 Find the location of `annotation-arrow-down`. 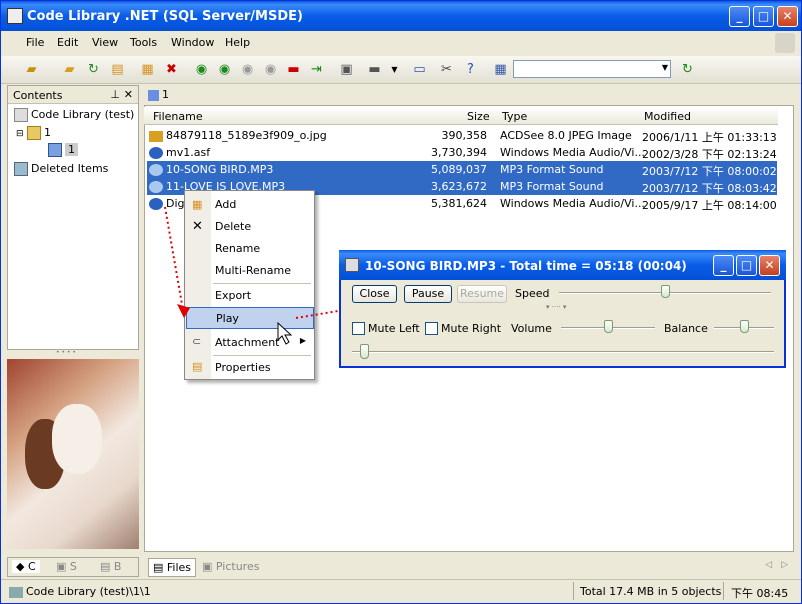

annotation-arrow-down is located at coordinates (174, 258).